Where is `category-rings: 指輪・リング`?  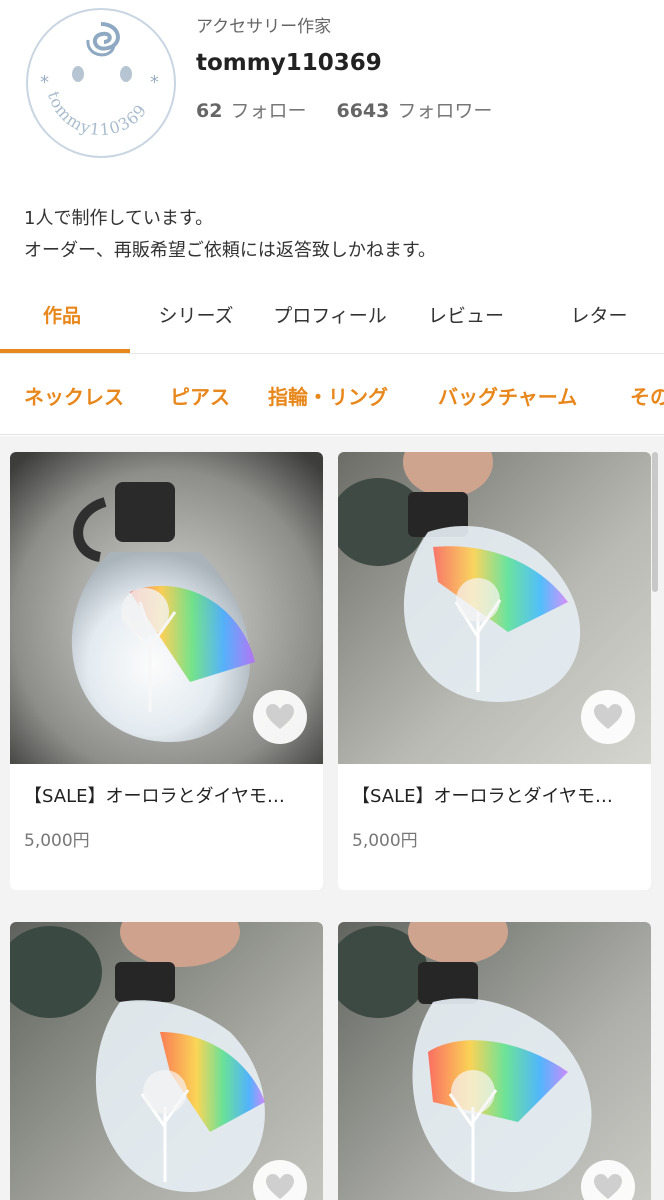 category-rings: 指輪・リング is located at coordinates (328, 395).